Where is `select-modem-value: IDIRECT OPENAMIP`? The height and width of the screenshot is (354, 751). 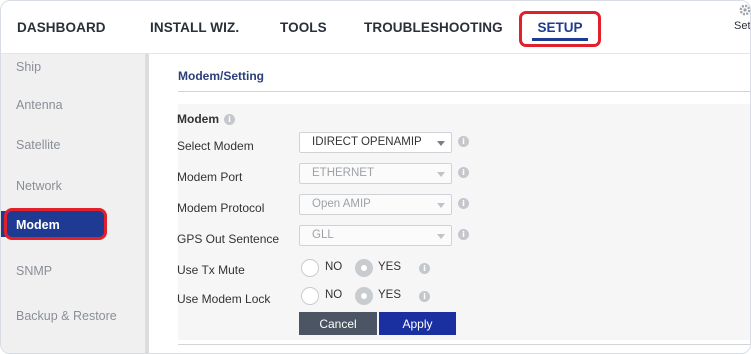
select-modem-value: IDIRECT OPENAMIP is located at coordinates (367, 142).